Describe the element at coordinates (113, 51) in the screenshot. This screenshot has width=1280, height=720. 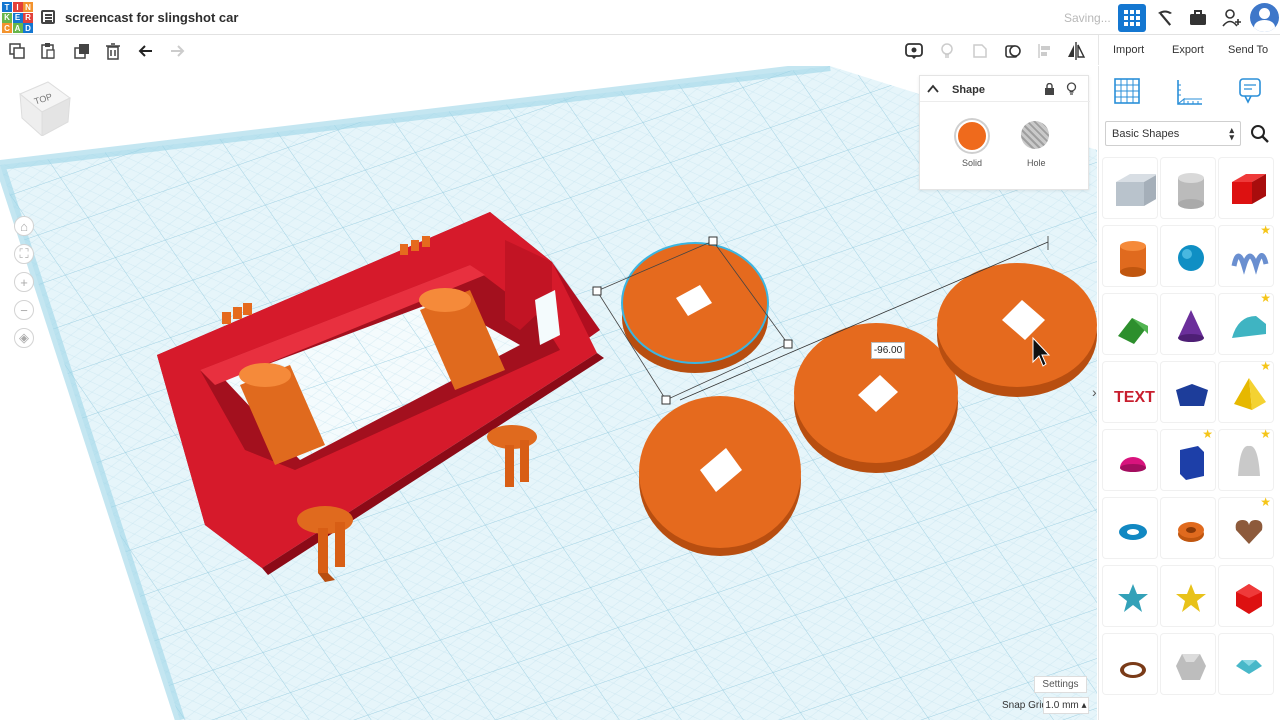
I see `delete-icon` at that location.